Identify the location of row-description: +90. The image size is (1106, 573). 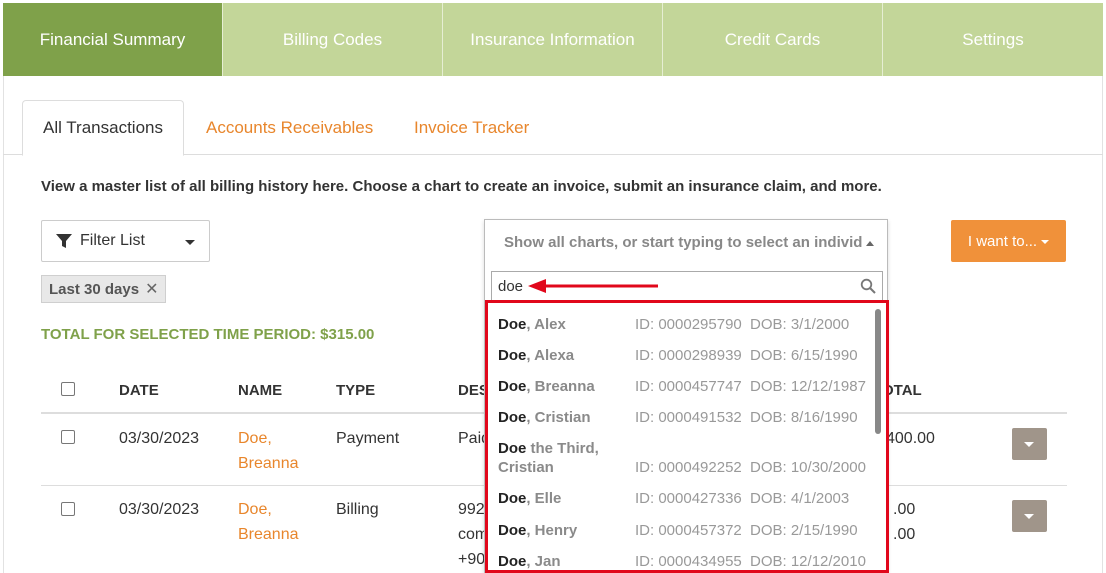
(472, 559).